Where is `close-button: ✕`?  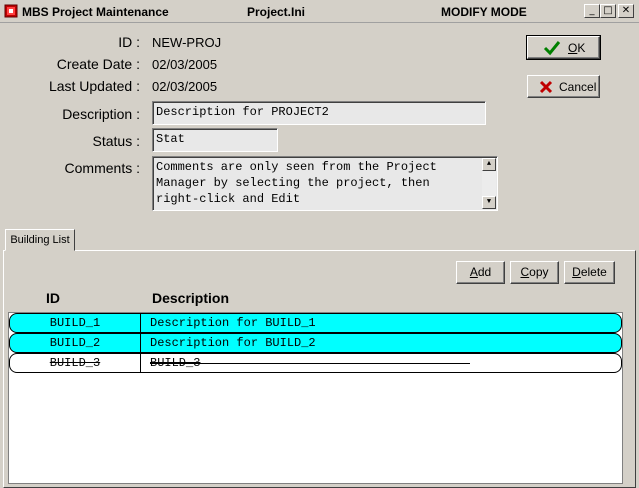 close-button: ✕ is located at coordinates (626, 11).